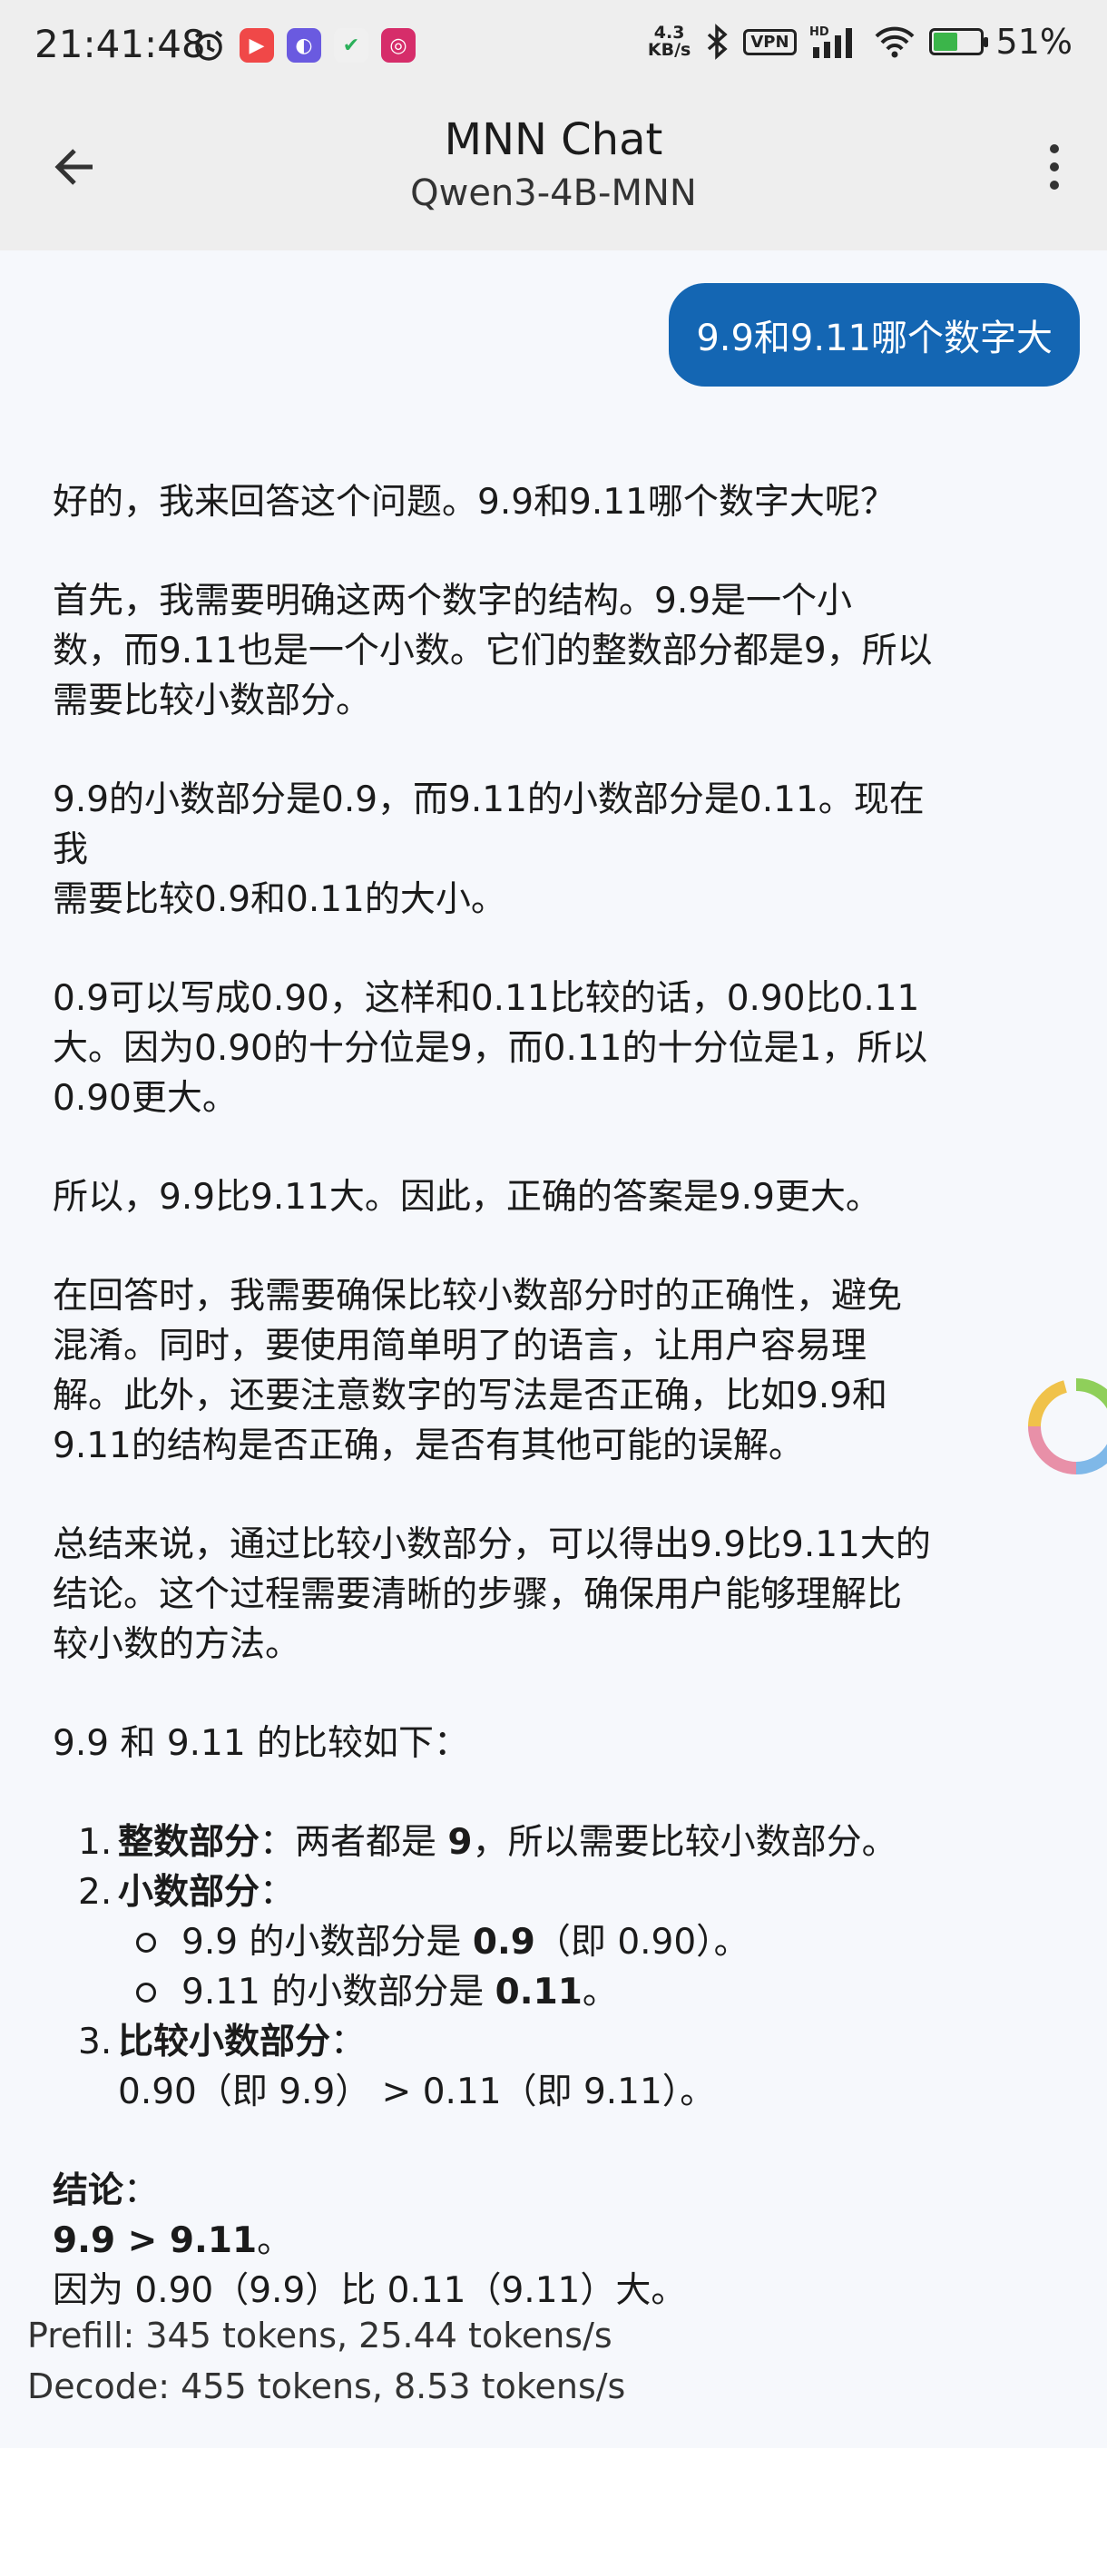 Image resolution: width=1107 pixels, height=2576 pixels. I want to click on more-vert-icon, so click(1054, 167).